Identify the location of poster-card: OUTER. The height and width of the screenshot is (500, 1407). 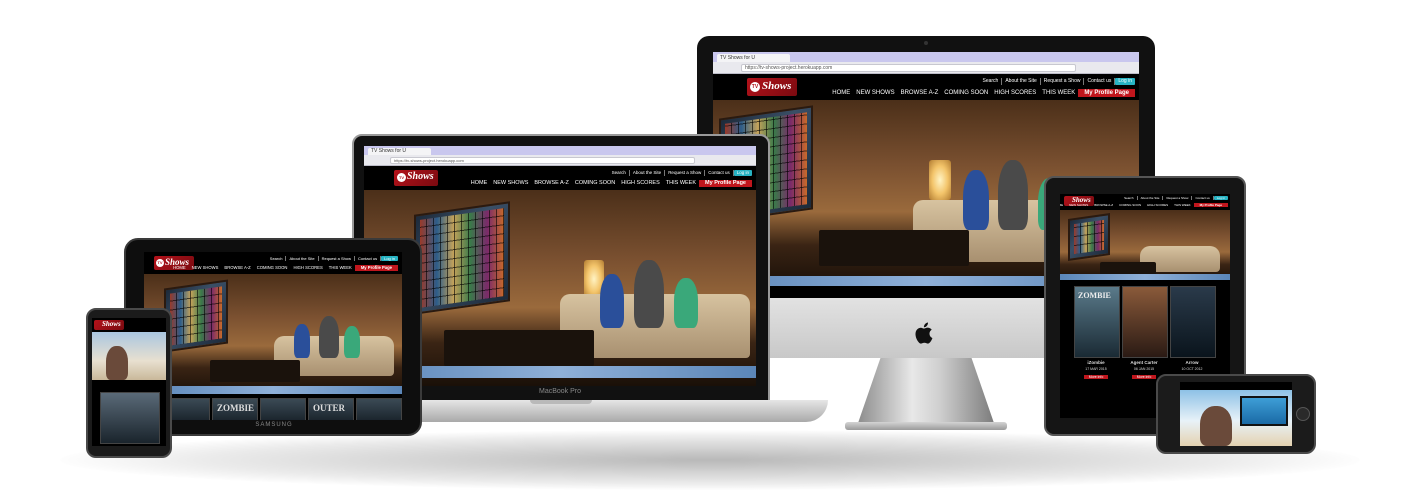
(331, 409).